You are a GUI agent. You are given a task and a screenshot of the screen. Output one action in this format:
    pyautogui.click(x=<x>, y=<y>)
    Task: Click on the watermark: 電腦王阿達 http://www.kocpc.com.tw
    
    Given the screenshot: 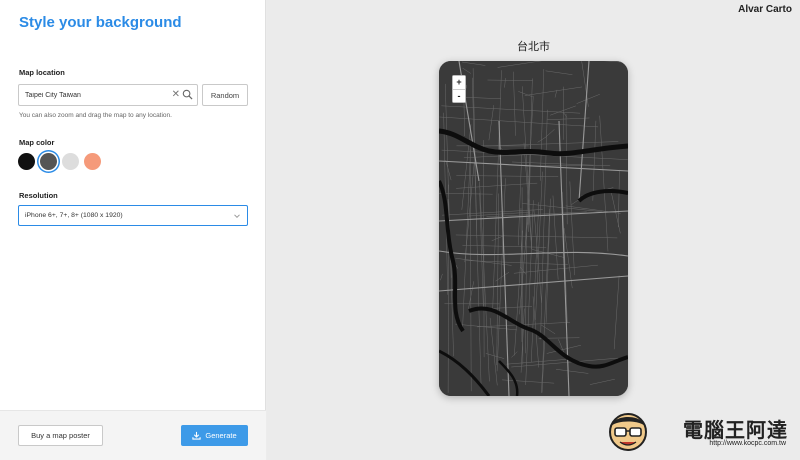 What is the action you would take?
    pyautogui.click(x=699, y=432)
    